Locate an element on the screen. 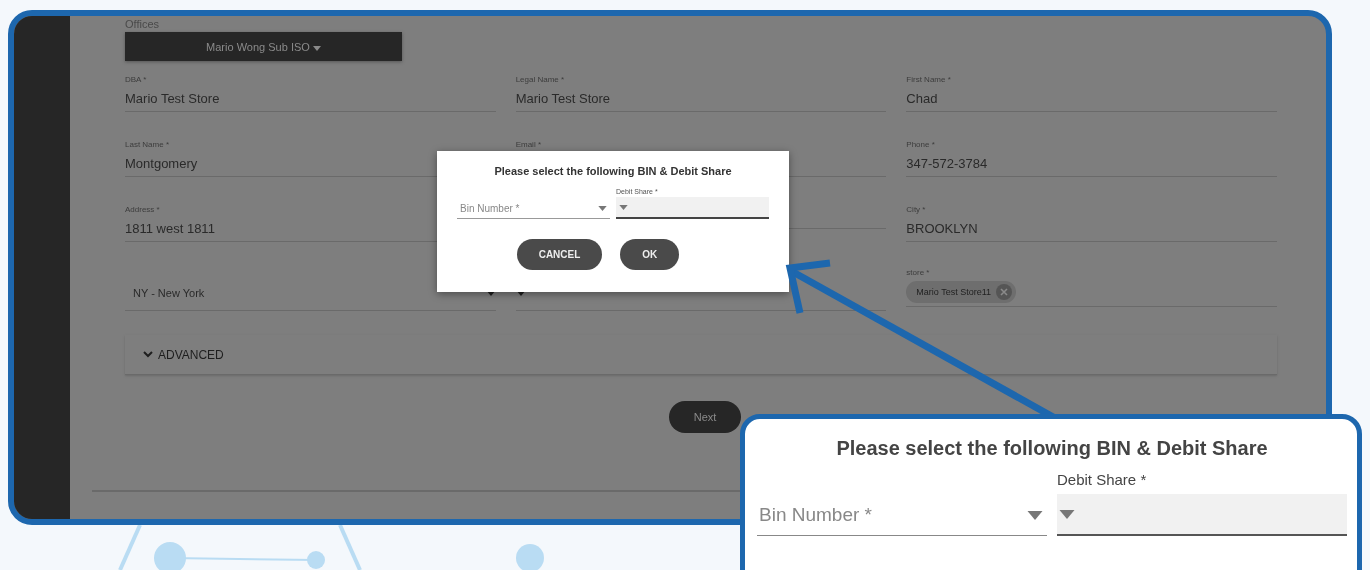 Image resolution: width=1370 pixels, height=570 pixels. field-value: BROOKLYN is located at coordinates (942, 228).